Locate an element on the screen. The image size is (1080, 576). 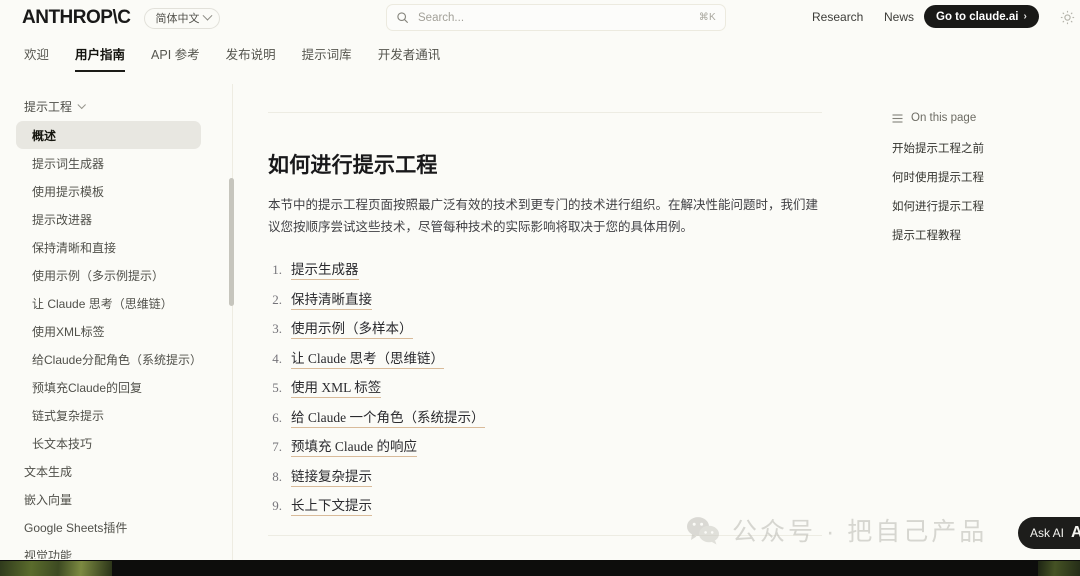
sidebar-scrollbar-thumb is located at coordinates (231, 242).